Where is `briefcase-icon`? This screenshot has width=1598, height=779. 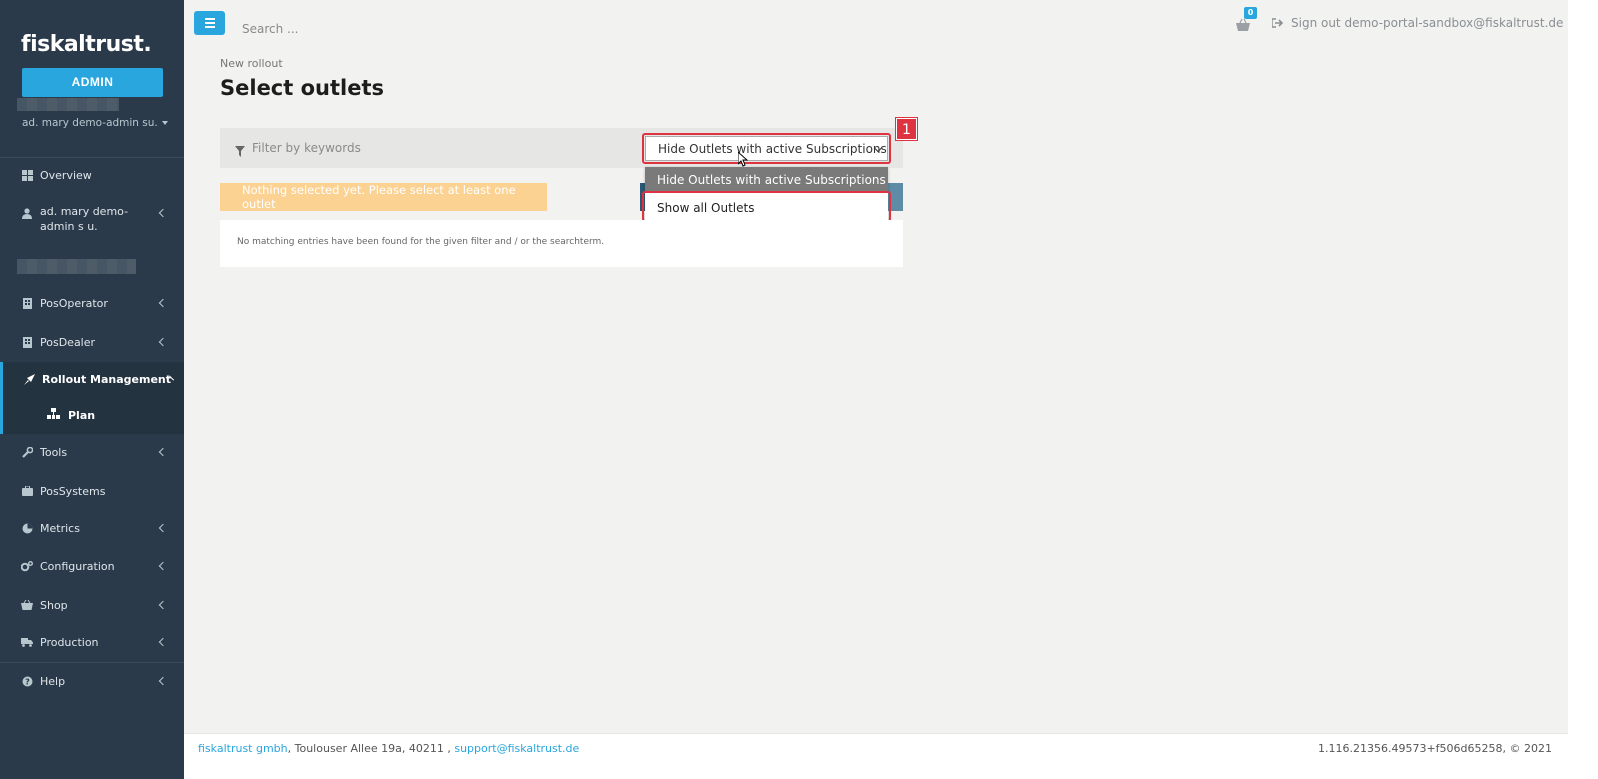
briefcase-icon is located at coordinates (27, 491).